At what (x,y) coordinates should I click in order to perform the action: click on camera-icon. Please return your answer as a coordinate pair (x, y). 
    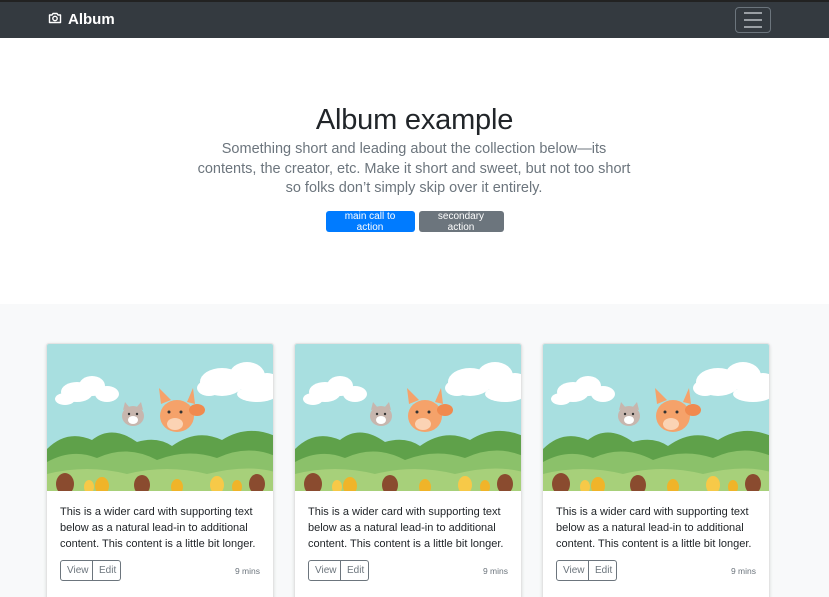
    Looking at the image, I should click on (58, 19).